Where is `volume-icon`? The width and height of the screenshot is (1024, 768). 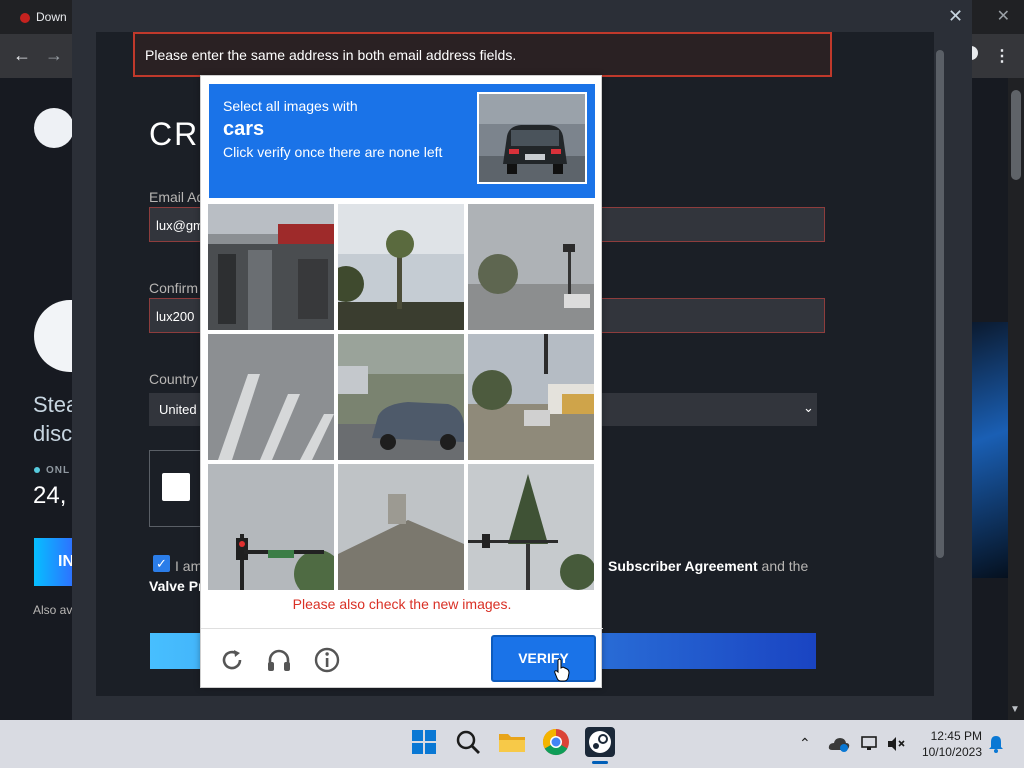 volume-icon is located at coordinates (896, 744).